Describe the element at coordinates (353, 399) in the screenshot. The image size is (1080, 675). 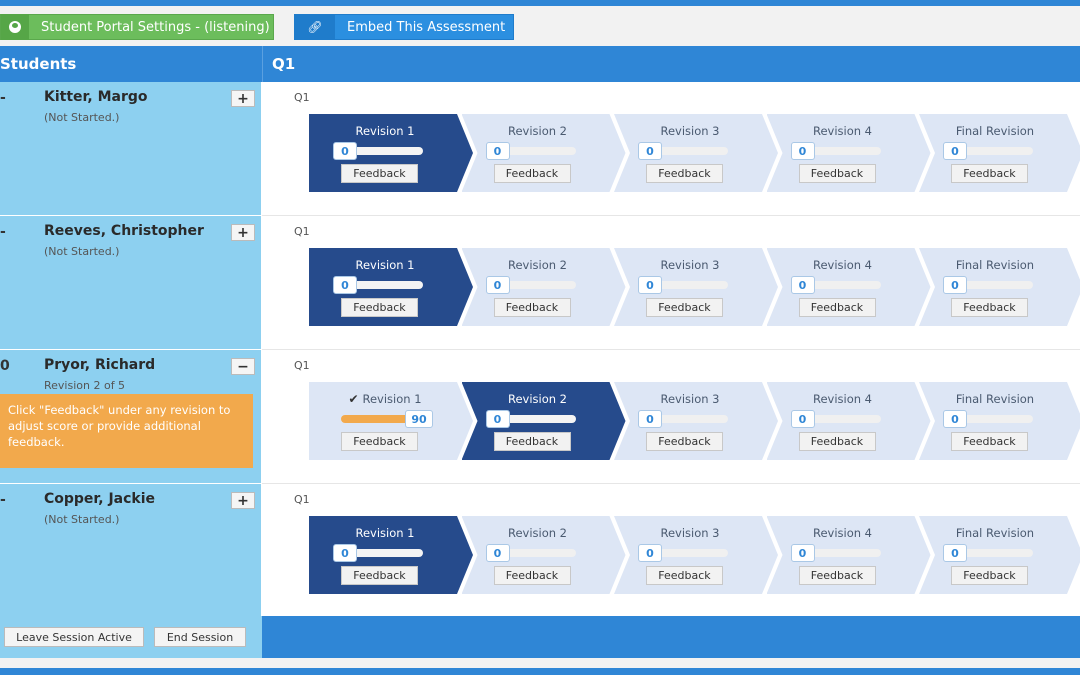
I see `check-icon: ✔` at that location.